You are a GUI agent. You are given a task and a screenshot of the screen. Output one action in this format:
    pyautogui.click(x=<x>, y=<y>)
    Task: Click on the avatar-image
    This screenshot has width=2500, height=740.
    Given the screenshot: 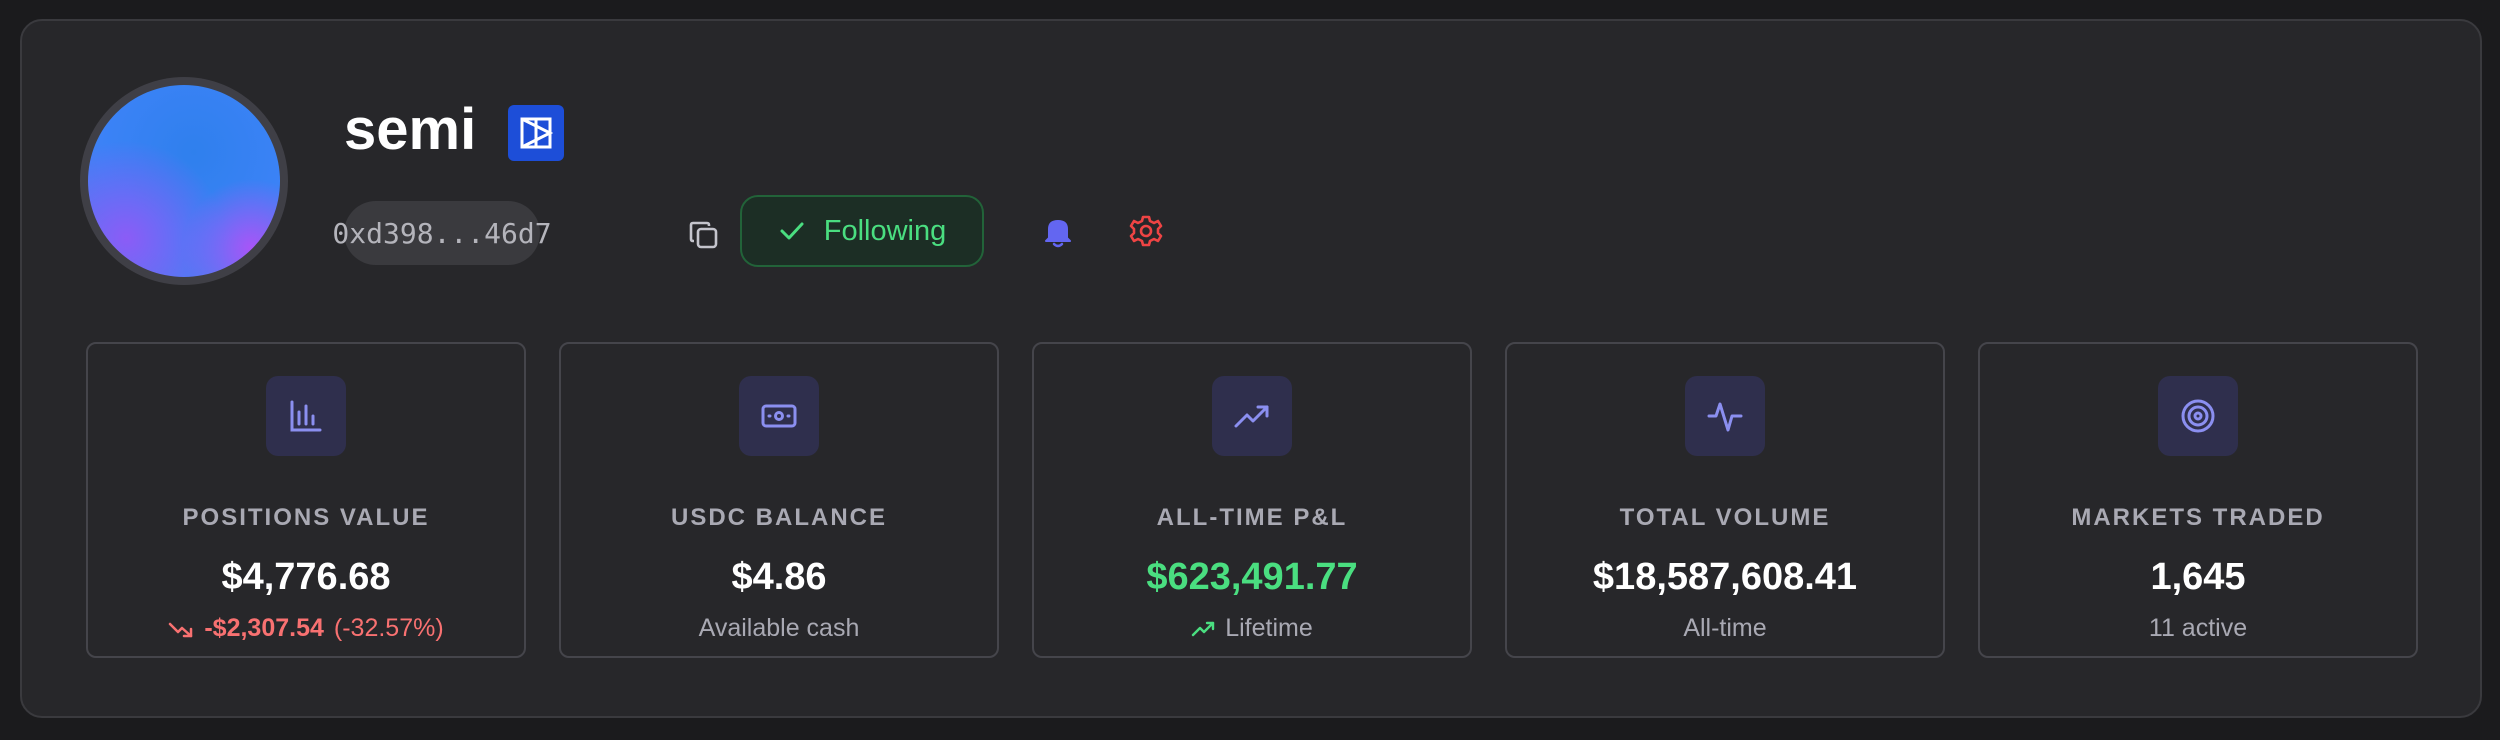 What is the action you would take?
    pyautogui.click(x=184, y=181)
    